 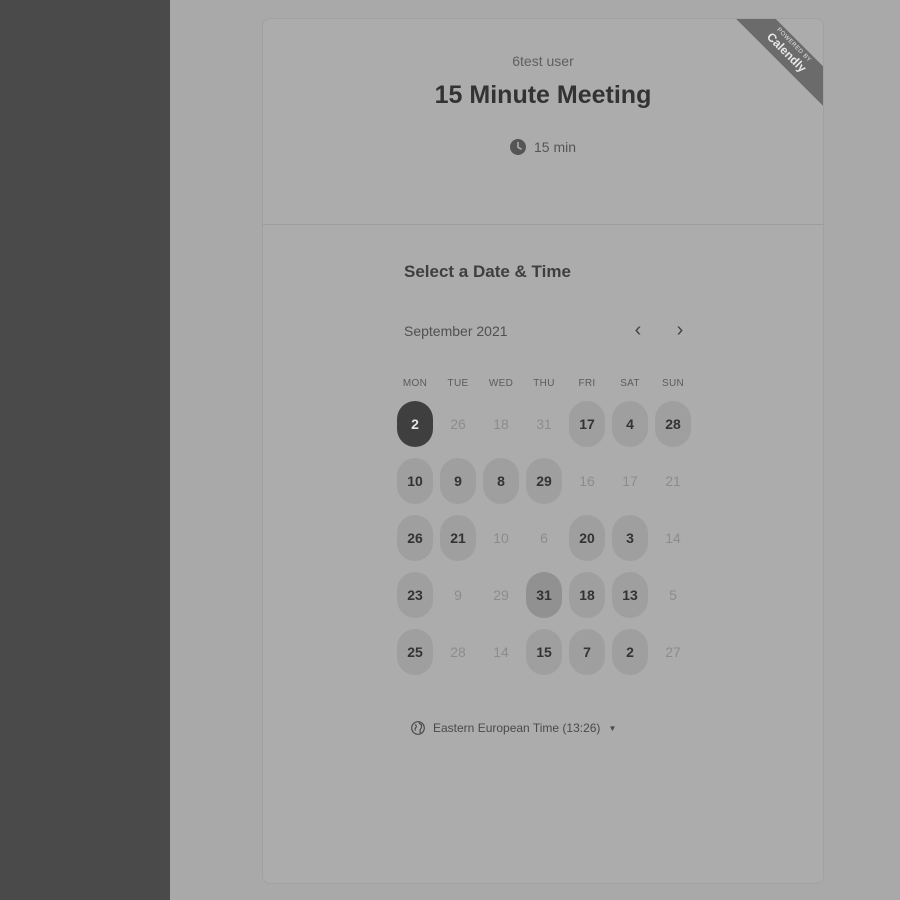 What do you see at coordinates (415, 652) in the screenshot?
I see `calendar-day-button: 25` at bounding box center [415, 652].